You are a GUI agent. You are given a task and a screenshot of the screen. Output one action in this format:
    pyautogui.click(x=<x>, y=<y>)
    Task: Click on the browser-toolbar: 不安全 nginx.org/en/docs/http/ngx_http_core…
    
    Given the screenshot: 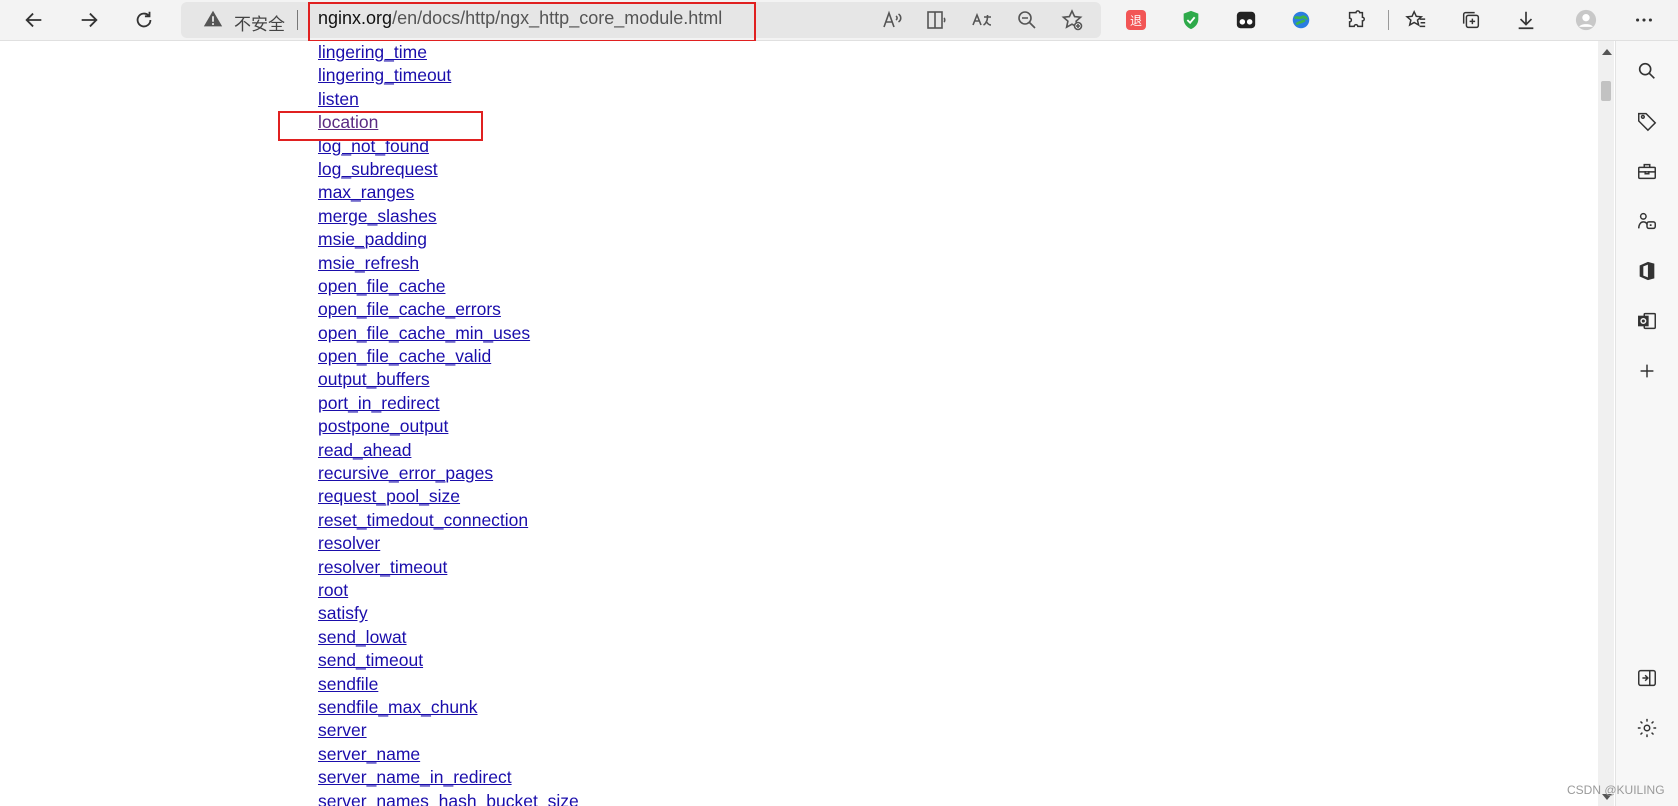 What is the action you would take?
    pyautogui.click(x=839, y=21)
    